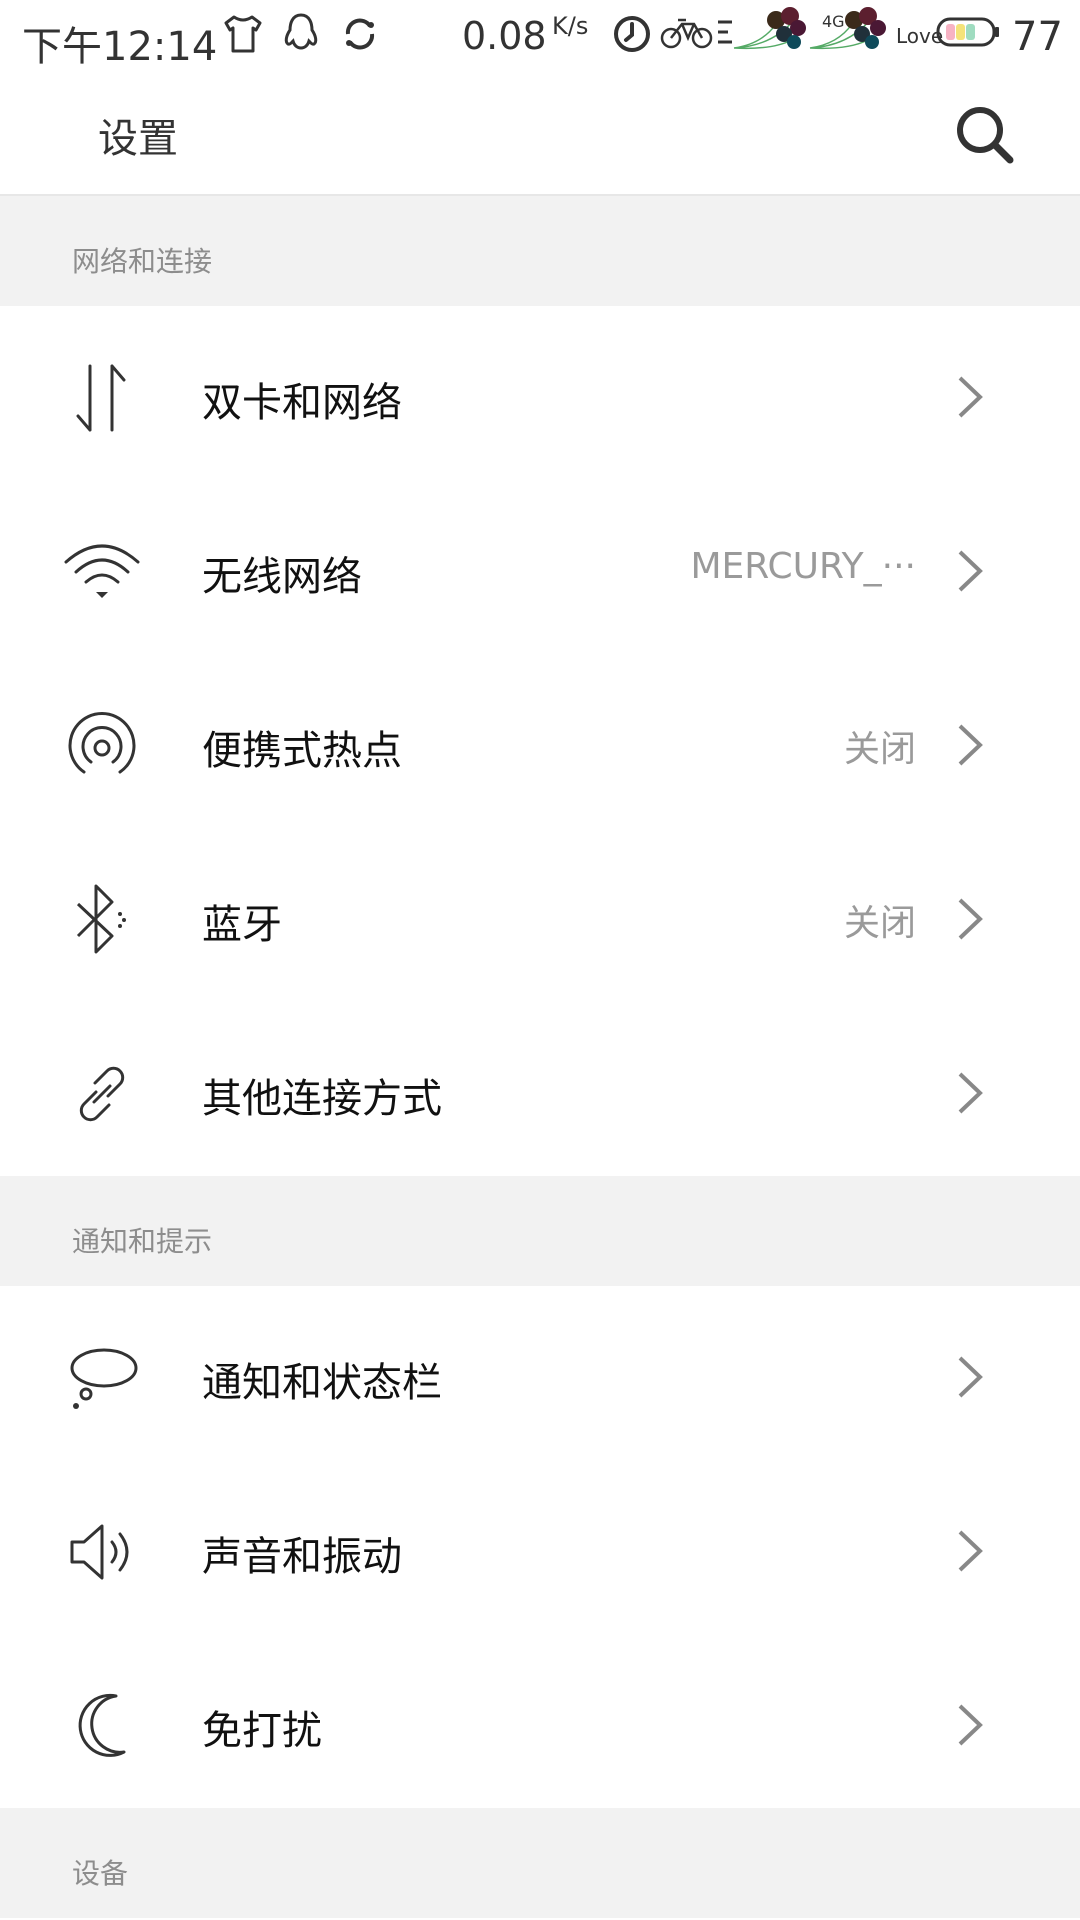 The image size is (1080, 1920). What do you see at coordinates (803, 566) in the screenshot?
I see `setting-value: MERCURY_···` at bounding box center [803, 566].